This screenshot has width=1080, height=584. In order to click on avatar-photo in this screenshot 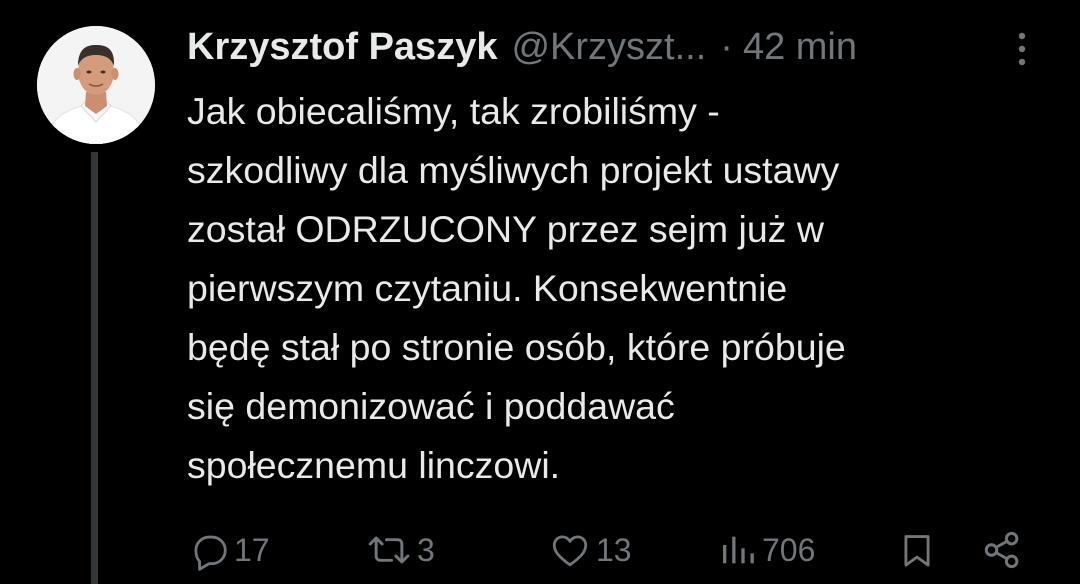, I will do `click(96, 85)`.